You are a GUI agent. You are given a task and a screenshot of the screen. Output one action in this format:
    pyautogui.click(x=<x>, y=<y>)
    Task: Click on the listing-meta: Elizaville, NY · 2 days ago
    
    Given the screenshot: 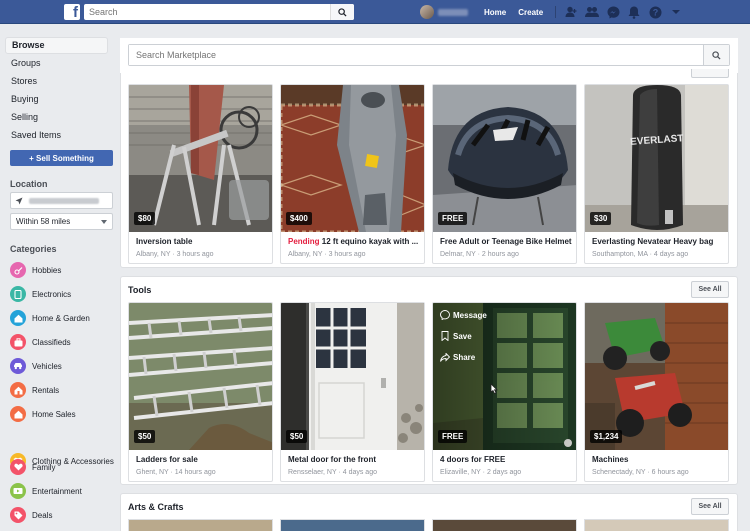 What is the action you would take?
    pyautogui.click(x=481, y=472)
    